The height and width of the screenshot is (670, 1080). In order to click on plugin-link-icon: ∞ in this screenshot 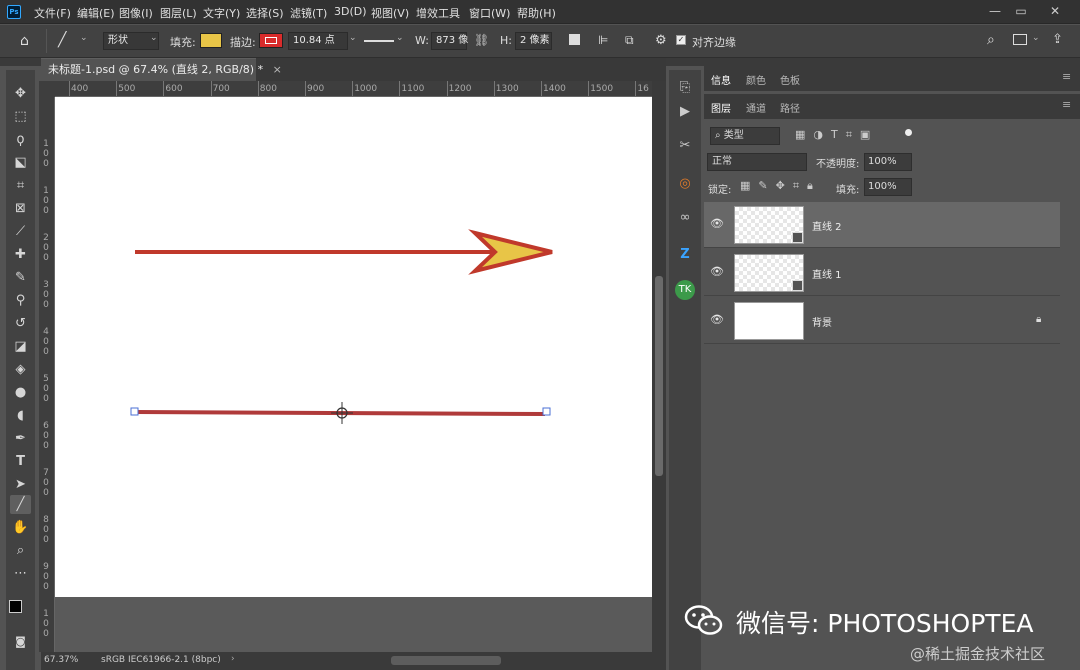, I will do `click(685, 218)`.